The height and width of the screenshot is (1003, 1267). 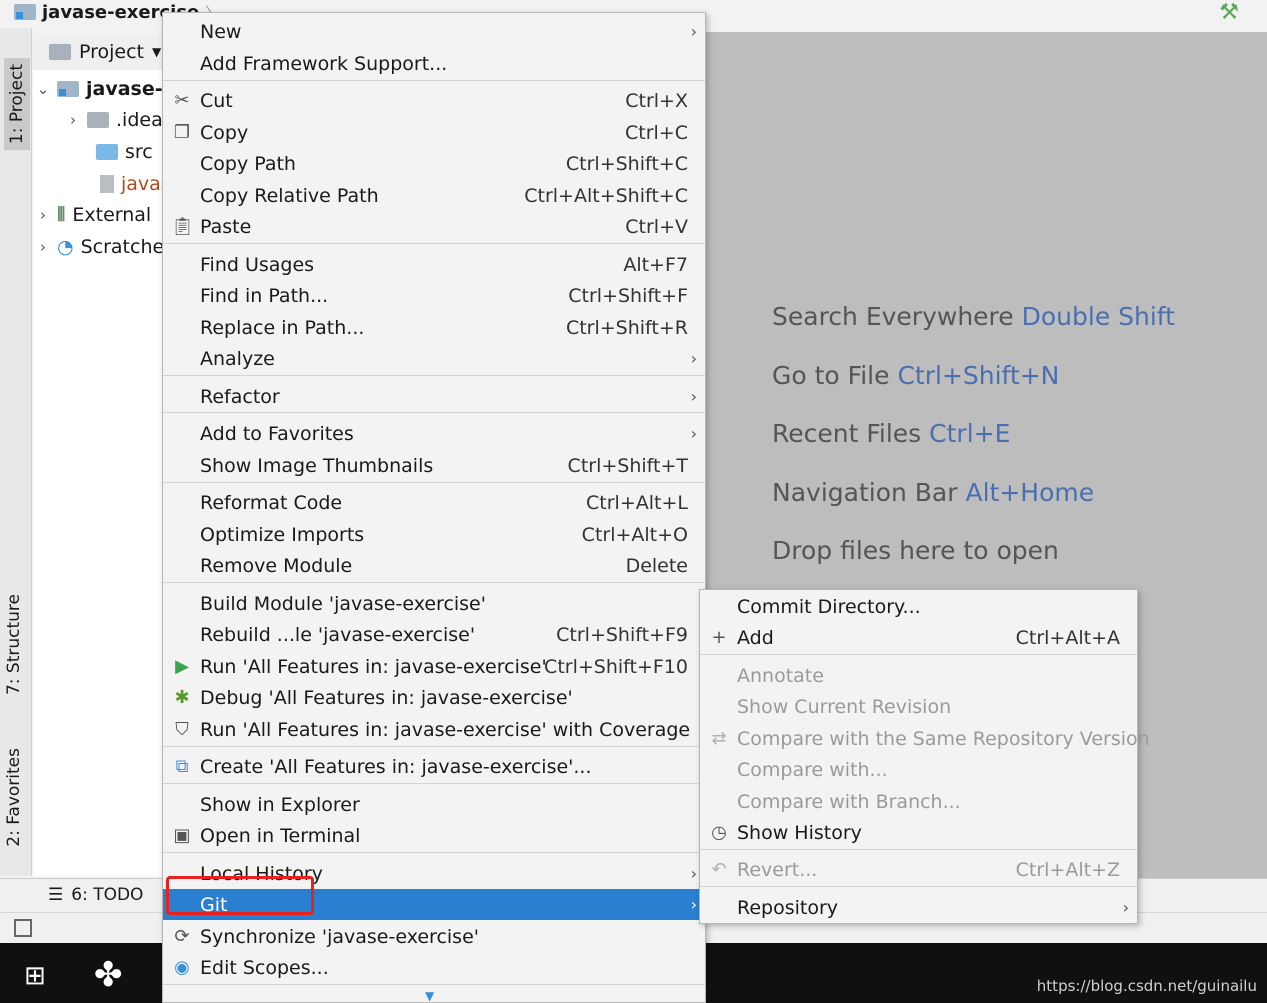 What do you see at coordinates (434, 358) in the screenshot?
I see `menu-item-analyze: Analyze ›` at bounding box center [434, 358].